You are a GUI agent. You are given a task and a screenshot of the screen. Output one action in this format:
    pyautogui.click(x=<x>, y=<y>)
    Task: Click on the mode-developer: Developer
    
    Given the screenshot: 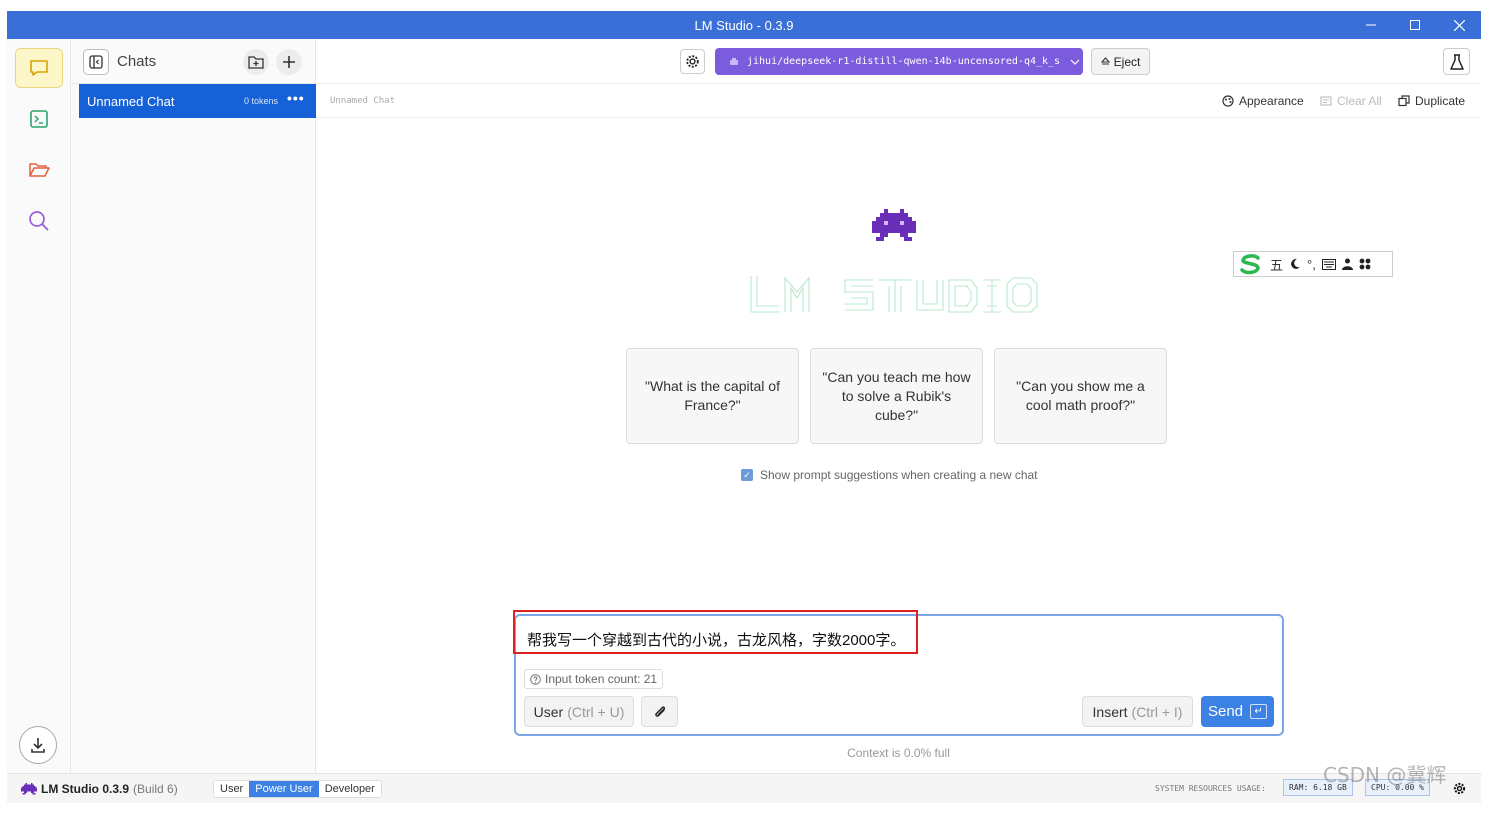 What is the action you would take?
    pyautogui.click(x=349, y=789)
    